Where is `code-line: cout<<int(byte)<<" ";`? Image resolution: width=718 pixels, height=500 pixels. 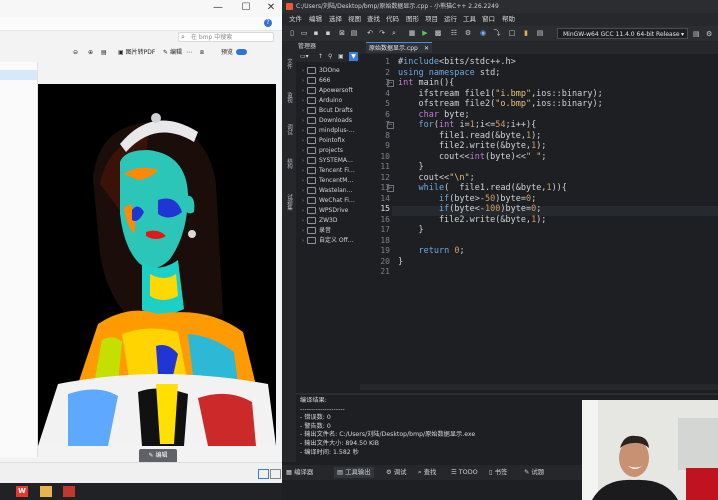
code-line: cout<<int(byte)<<" "; is located at coordinates (472, 156).